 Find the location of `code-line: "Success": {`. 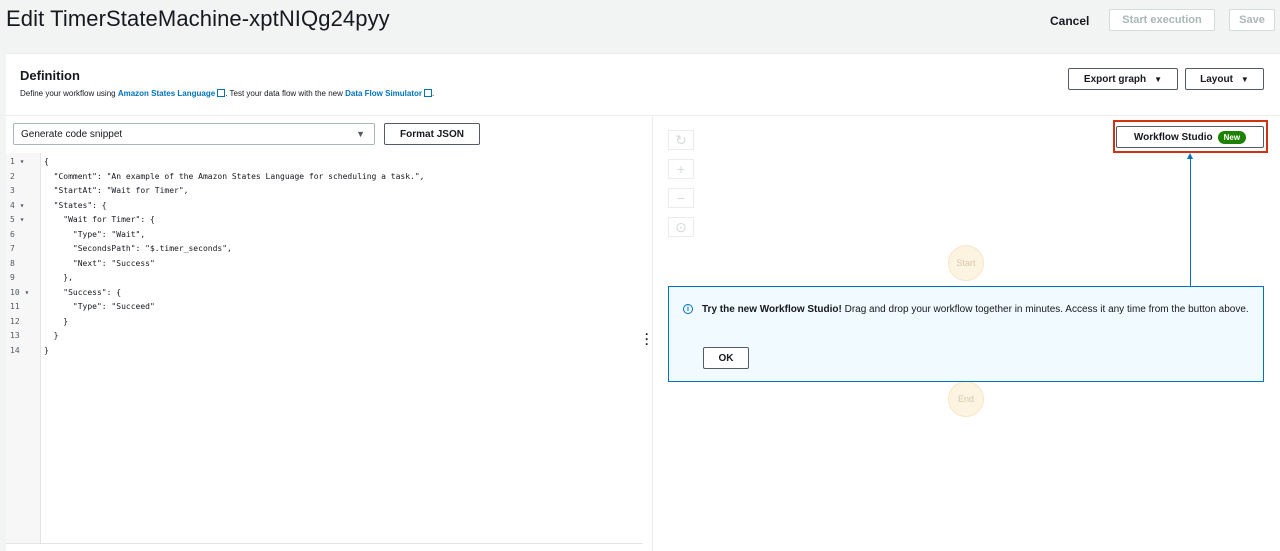

code-line: "Success": { is located at coordinates (83, 292).